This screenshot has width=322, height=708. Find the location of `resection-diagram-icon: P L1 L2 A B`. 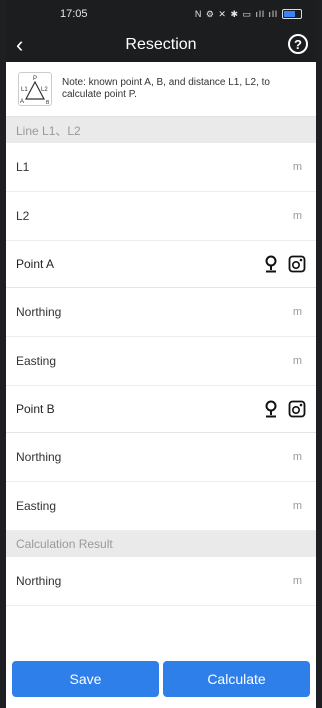

resection-diagram-icon: P L1 L2 A B is located at coordinates (35, 89).